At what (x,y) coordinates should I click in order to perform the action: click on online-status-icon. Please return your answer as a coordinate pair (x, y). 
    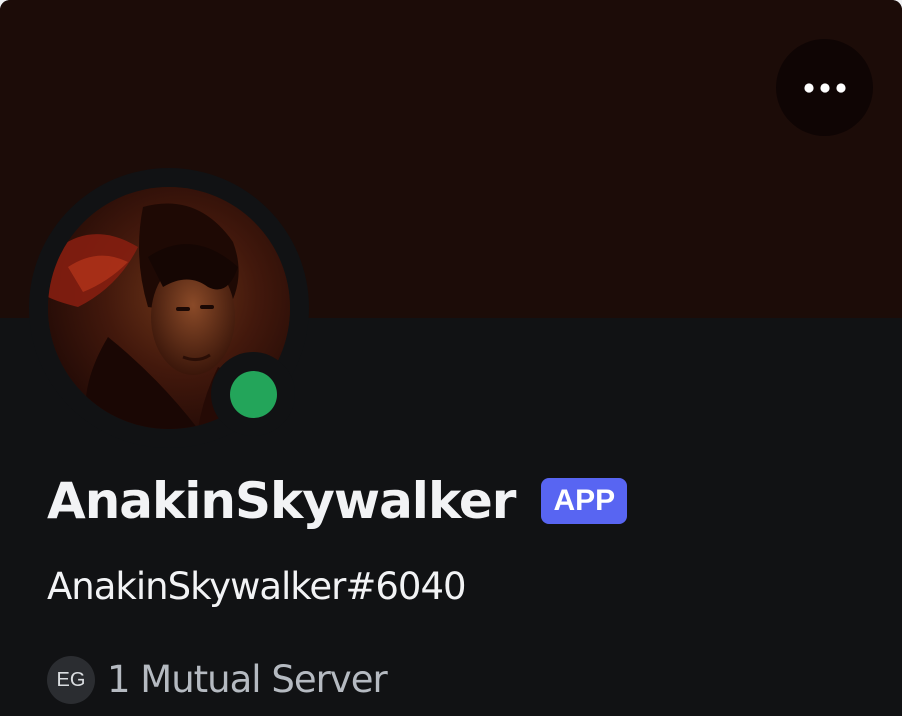
    Looking at the image, I should click on (253, 394).